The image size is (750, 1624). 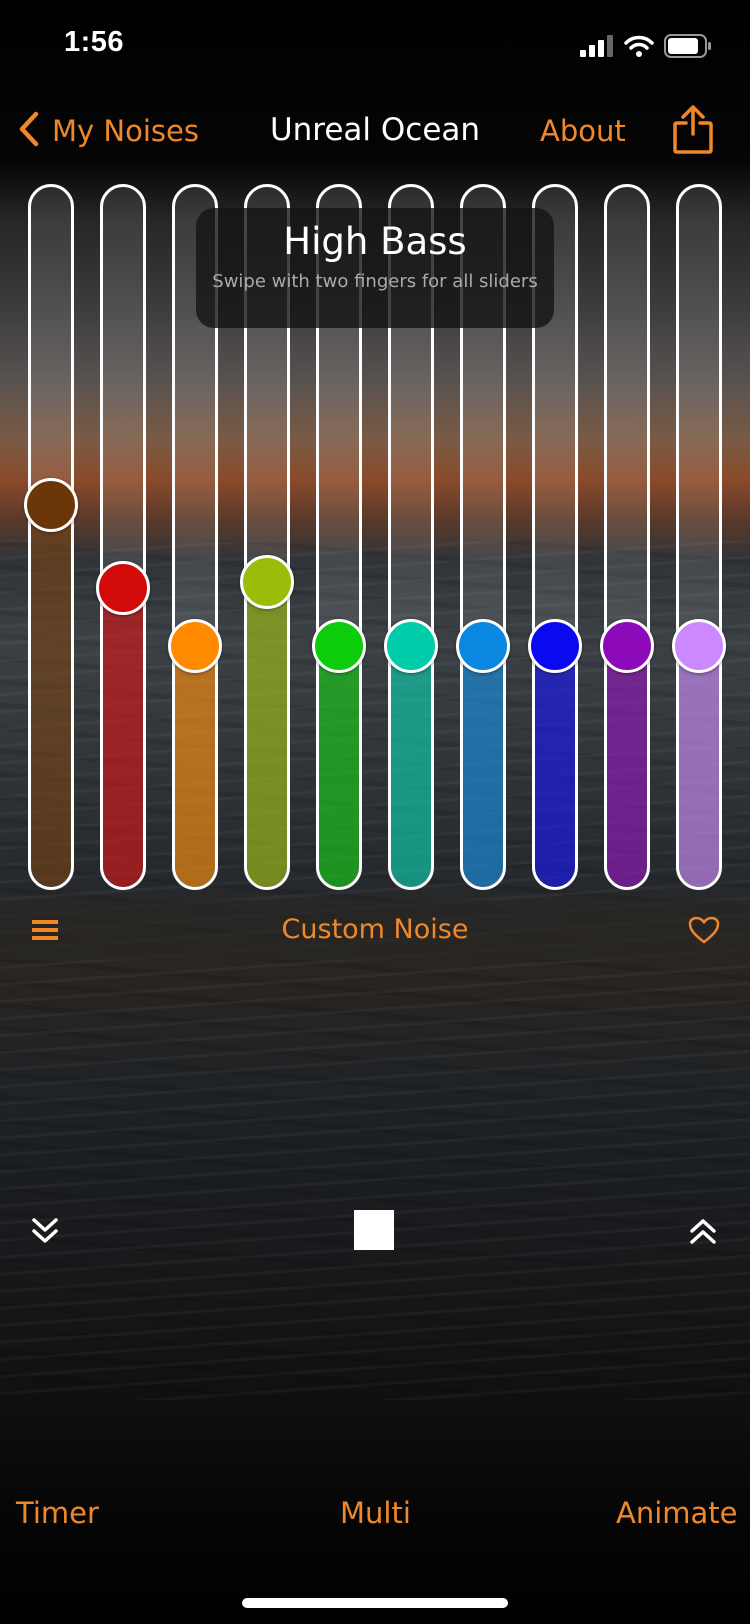 I want to click on battery-icon, so click(x=687, y=46).